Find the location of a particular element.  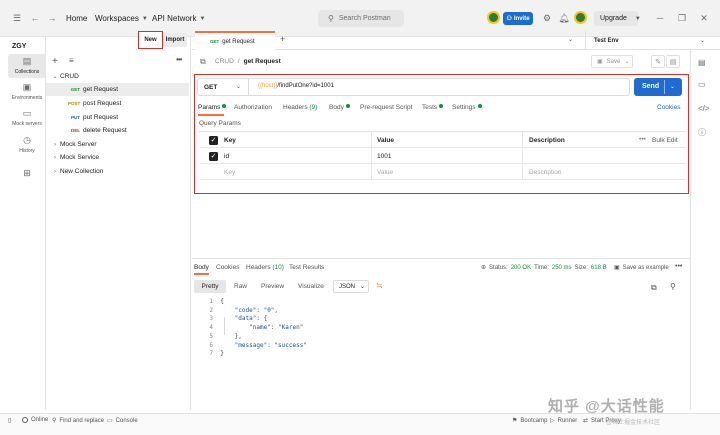

format-preview-tab: Preview is located at coordinates (272, 286).